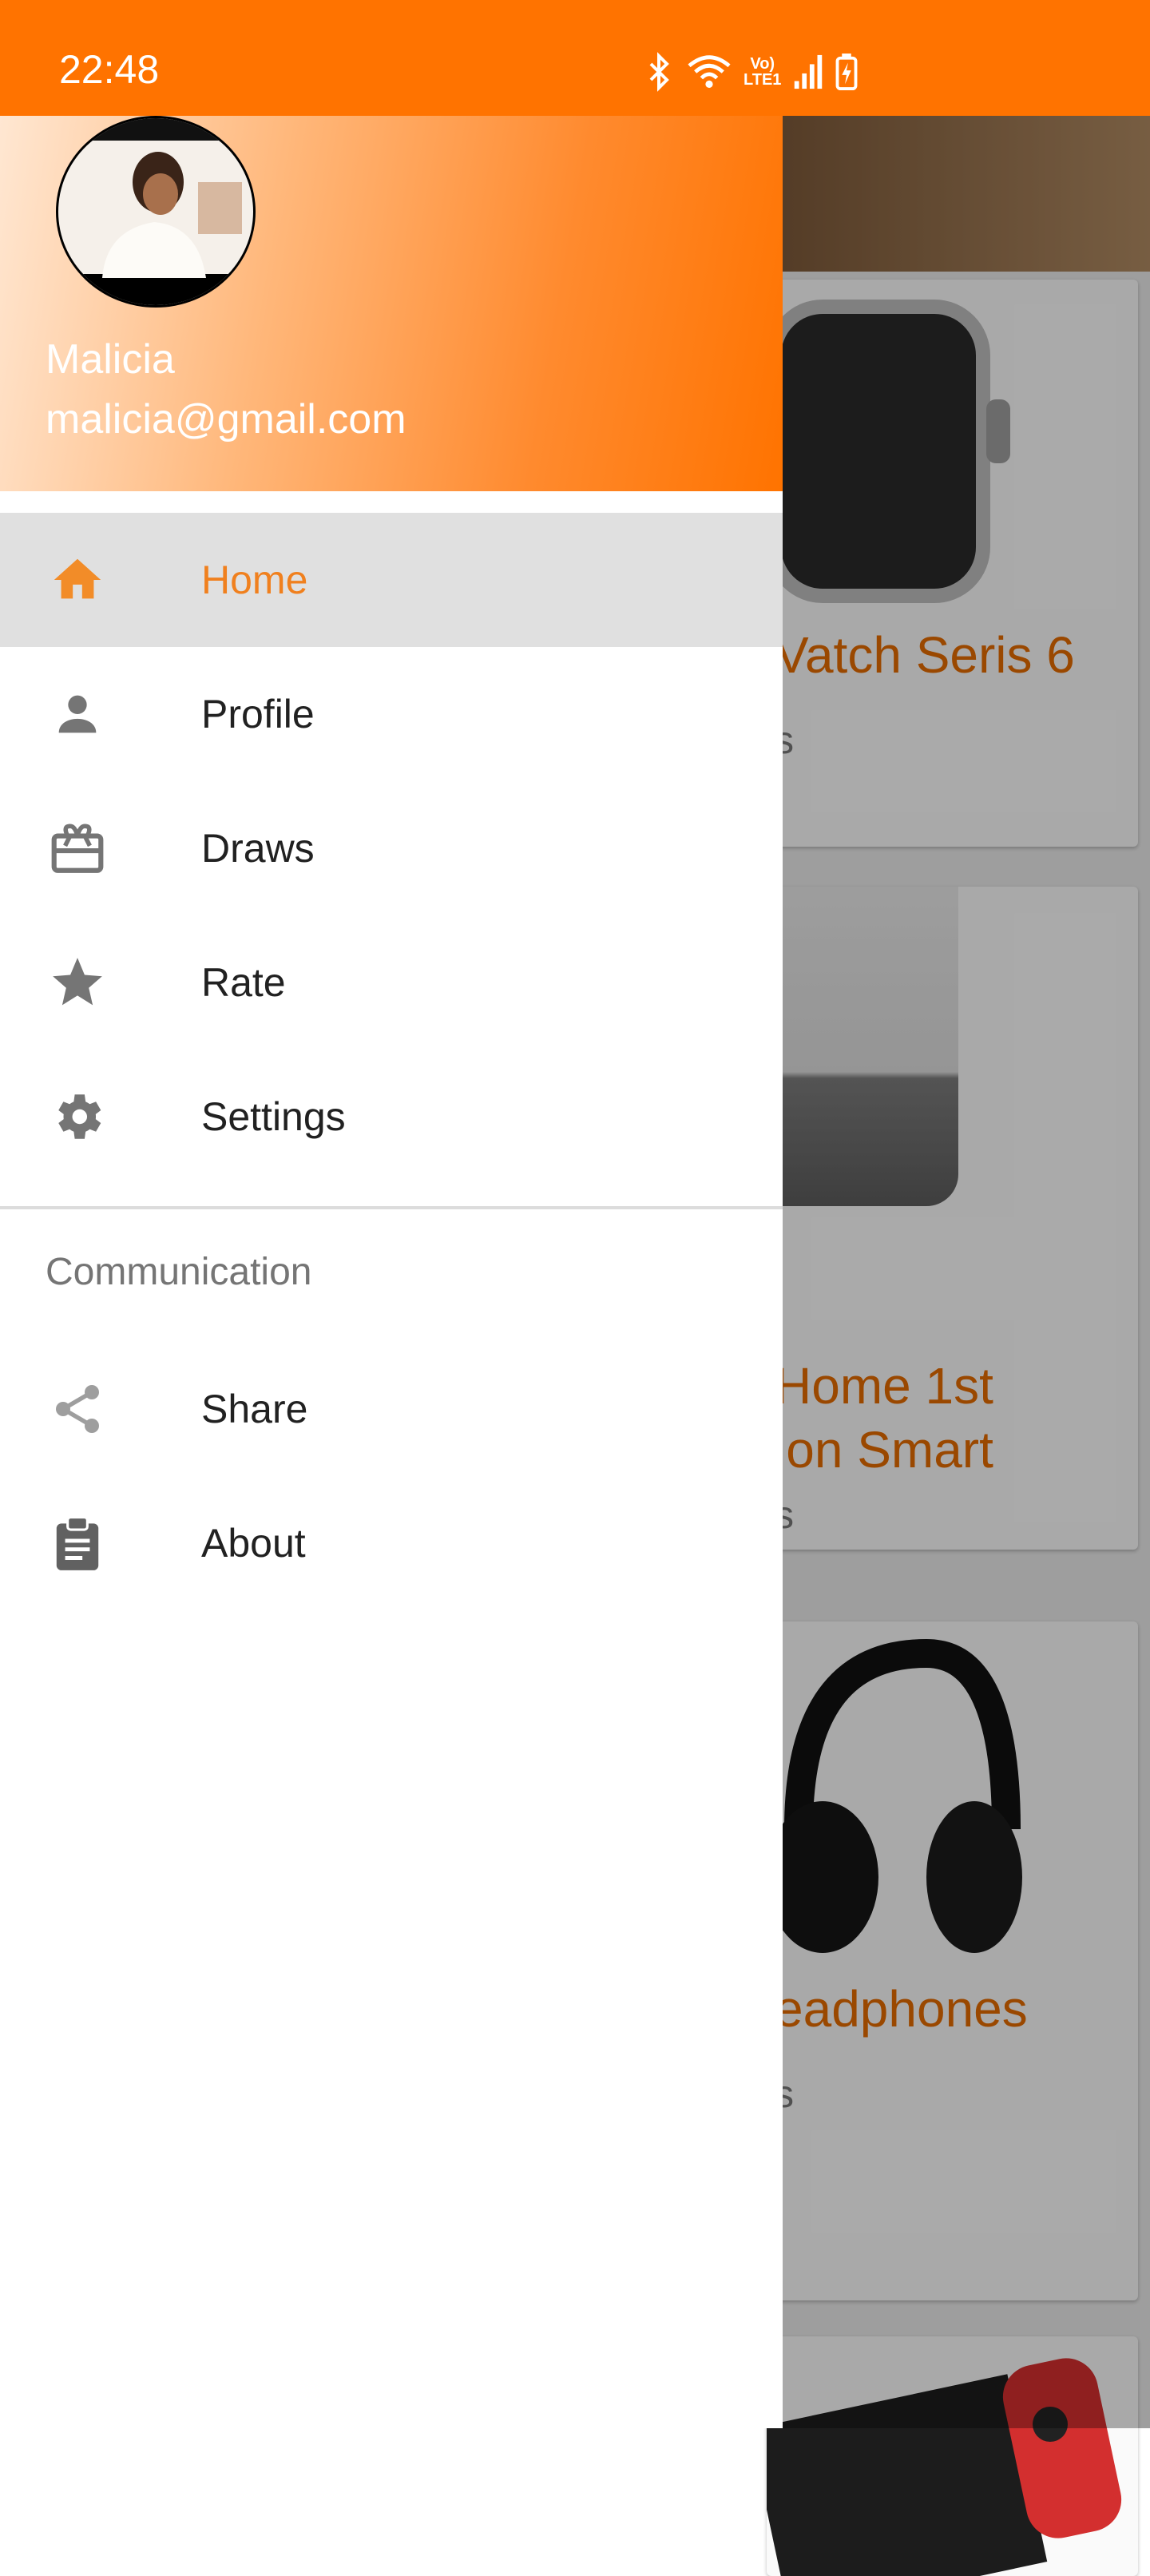 This screenshot has width=1150, height=2576. What do you see at coordinates (659, 72) in the screenshot?
I see `bluetooth-icon` at bounding box center [659, 72].